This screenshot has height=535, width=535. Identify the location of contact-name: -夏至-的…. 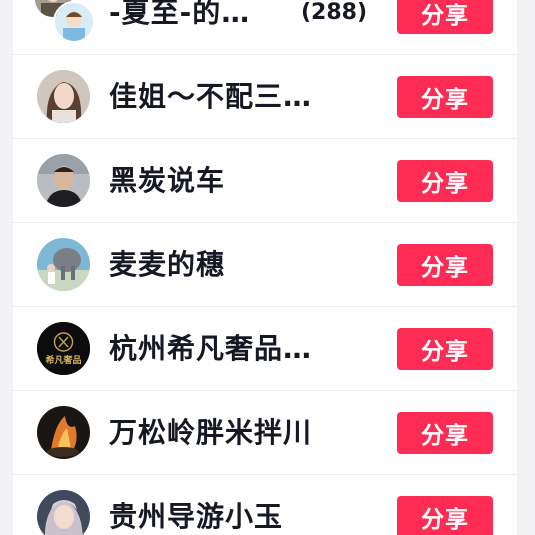
(180, 14).